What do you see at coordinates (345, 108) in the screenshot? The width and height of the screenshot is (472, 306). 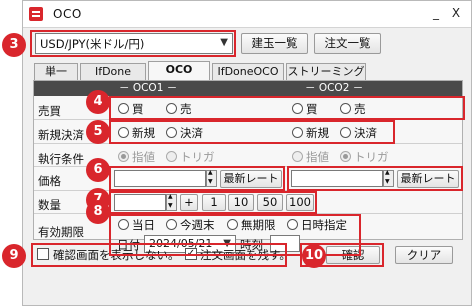 I see `oco2-sell-radio` at bounding box center [345, 108].